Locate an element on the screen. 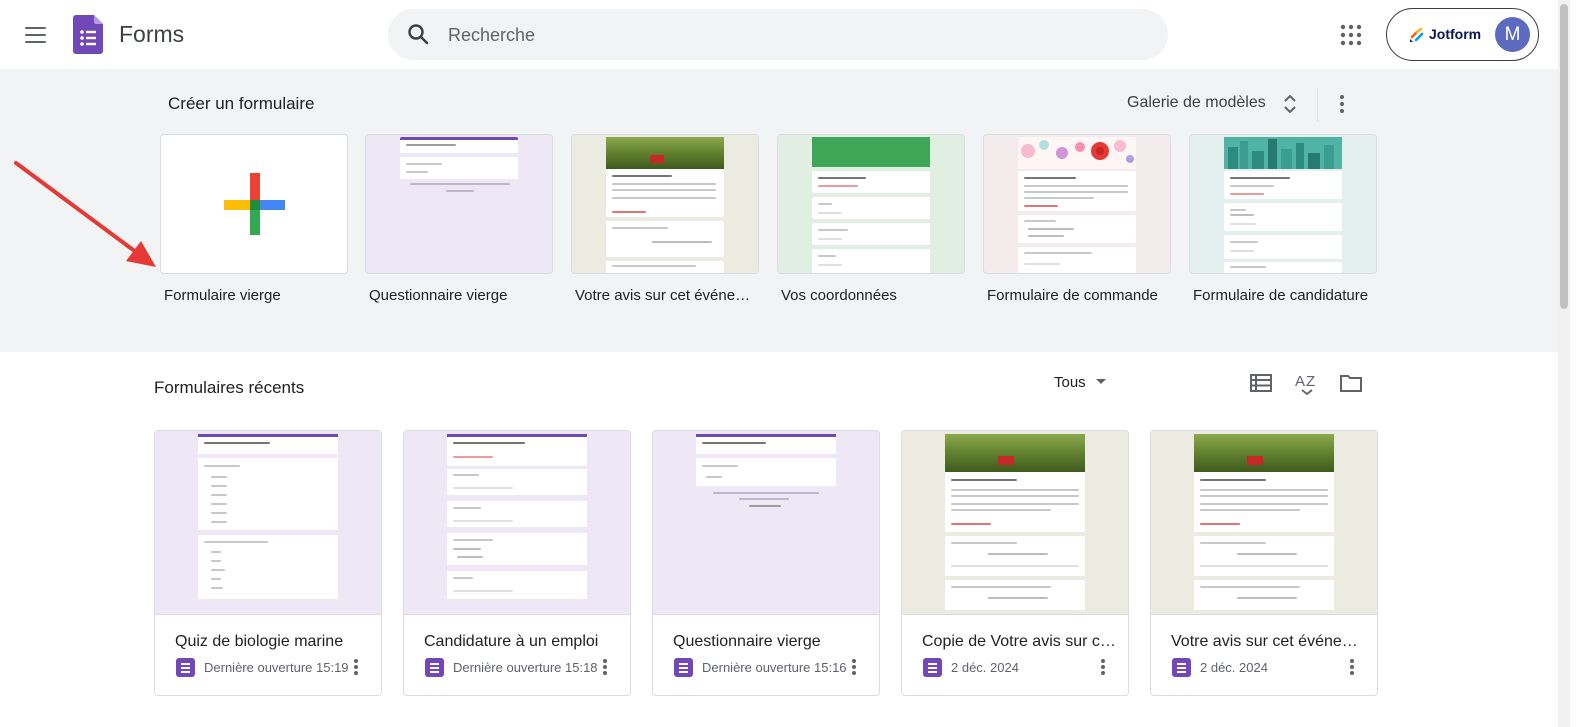 The image size is (1591, 727). recent-form-card: Votre avis sur cet événement 2 déc. 2024 is located at coordinates (1264, 563).